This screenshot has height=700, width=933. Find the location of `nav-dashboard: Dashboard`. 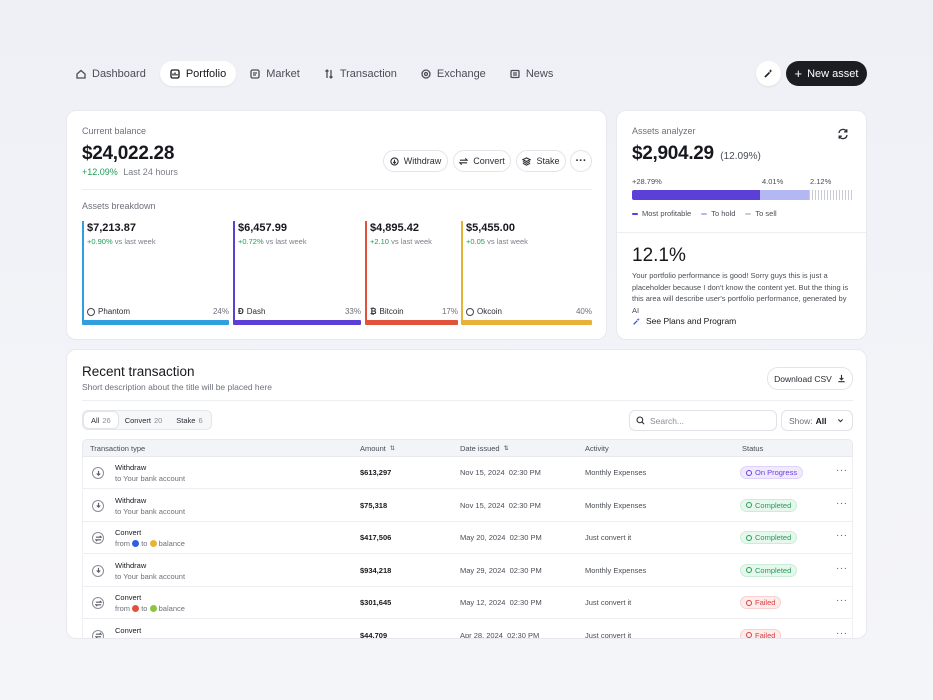

nav-dashboard: Dashboard is located at coordinates (111, 73).